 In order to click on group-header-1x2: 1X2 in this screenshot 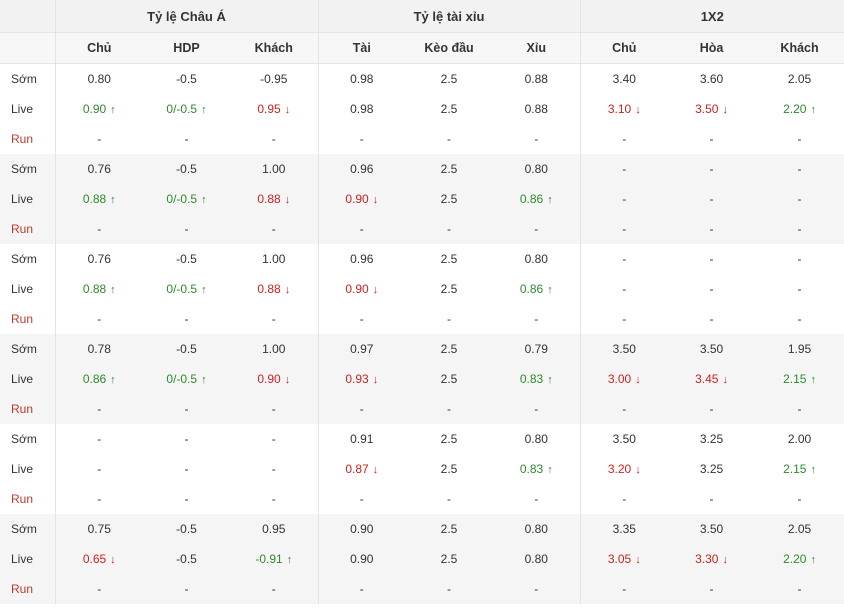, I will do `click(711, 16)`.